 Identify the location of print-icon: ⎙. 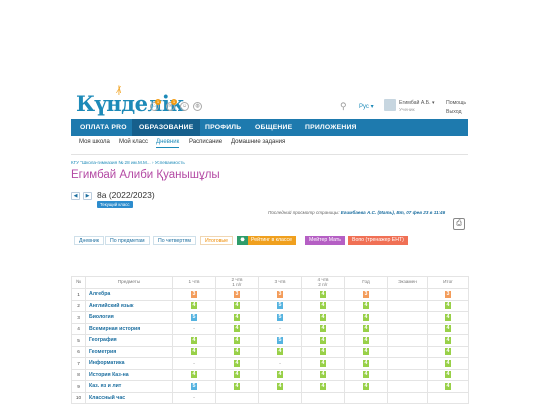
(459, 224).